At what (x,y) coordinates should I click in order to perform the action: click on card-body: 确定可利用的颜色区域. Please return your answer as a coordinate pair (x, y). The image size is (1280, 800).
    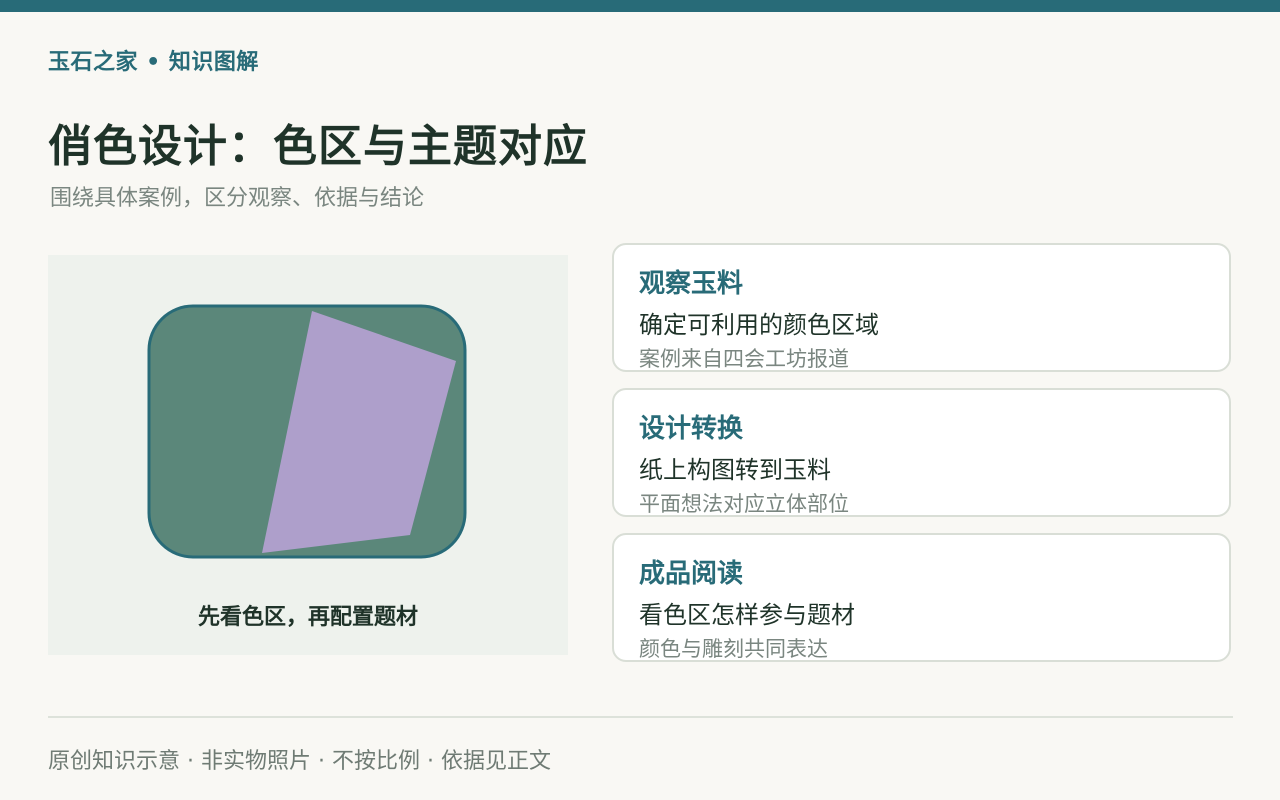
    Looking at the image, I should click on (759, 325).